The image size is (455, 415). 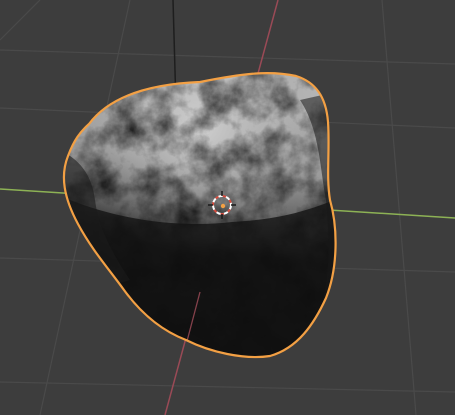 What do you see at coordinates (223, 206) in the screenshot?
I see `object-origin-icon` at bounding box center [223, 206].